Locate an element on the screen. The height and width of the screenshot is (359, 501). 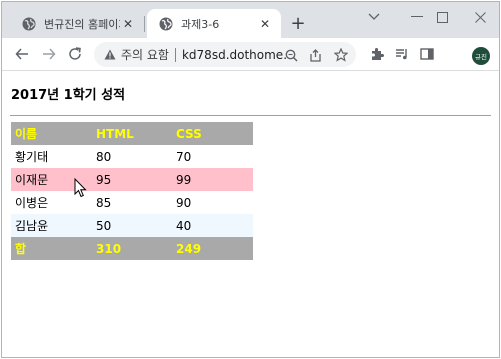
chevron-down-icon is located at coordinates (374, 16).